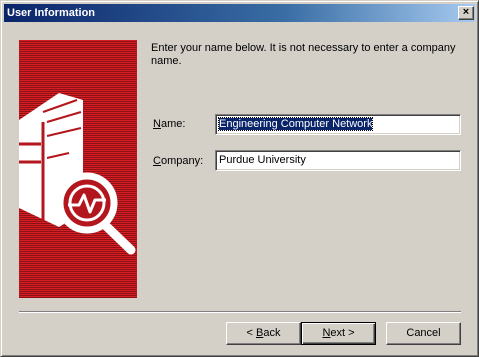 This screenshot has height=357, width=479. I want to click on cancel-label: Cancel, so click(423, 333).